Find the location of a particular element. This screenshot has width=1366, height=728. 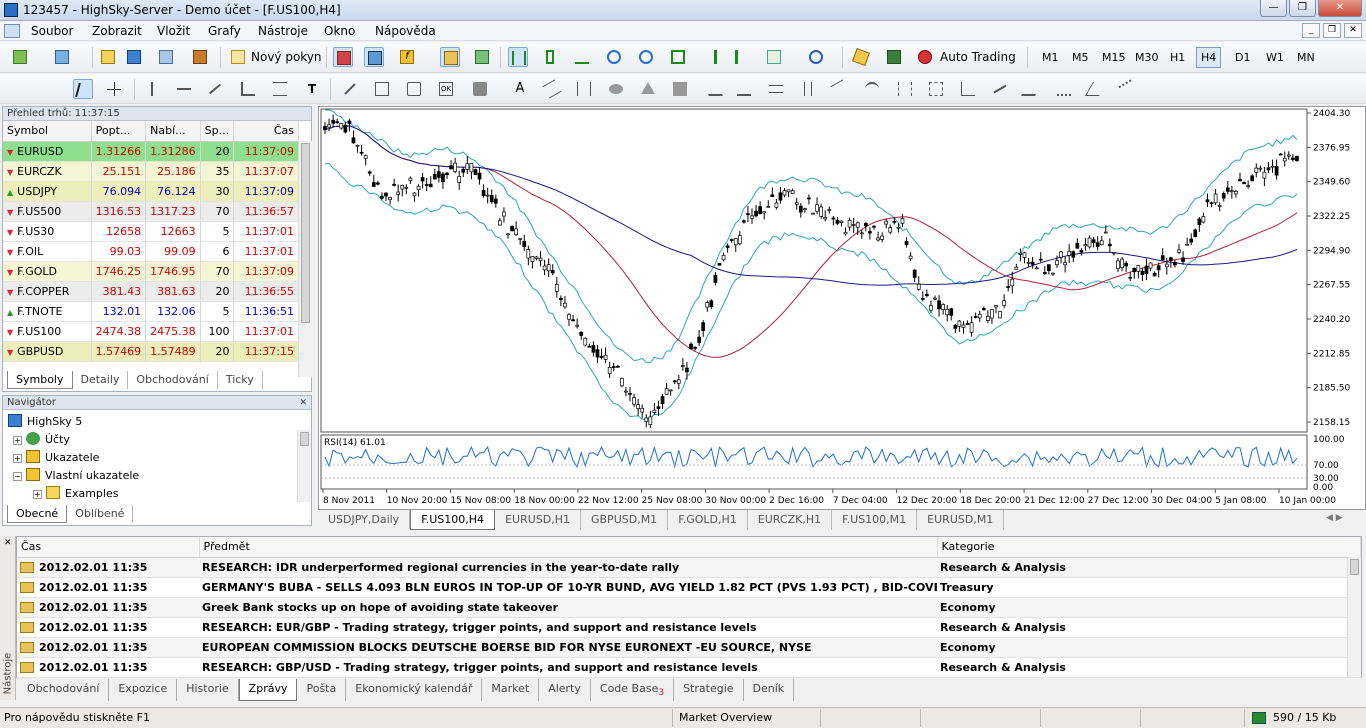

cursor-icon is located at coordinates (83, 89).